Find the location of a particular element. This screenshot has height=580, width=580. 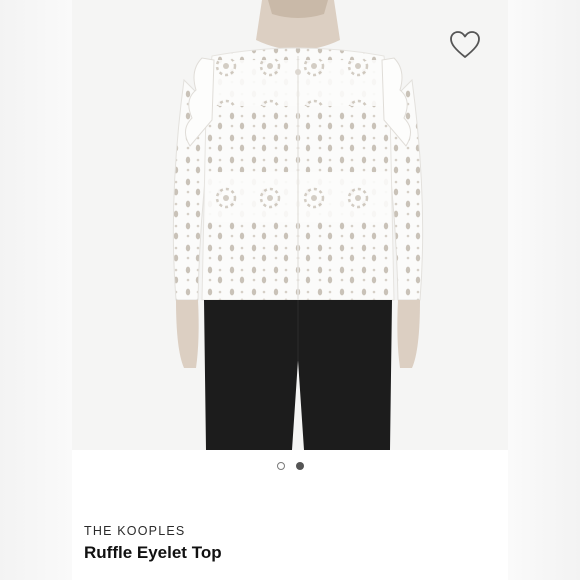

product-title: Ruffle Eyelet Top is located at coordinates (153, 552).